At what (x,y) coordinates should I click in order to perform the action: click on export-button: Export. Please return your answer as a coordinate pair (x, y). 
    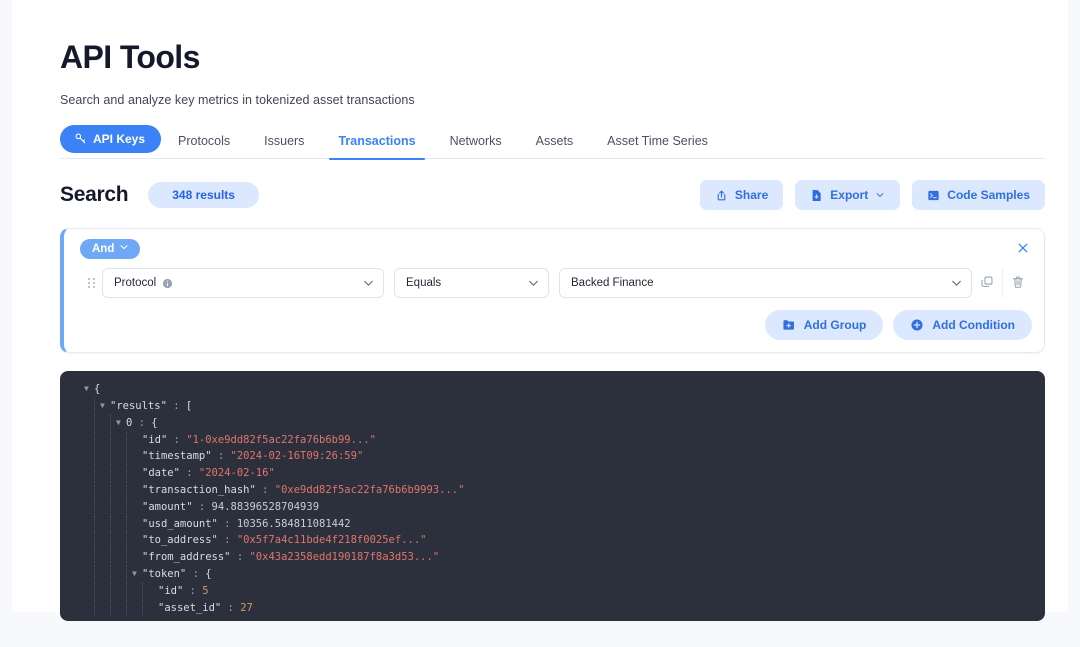
    Looking at the image, I should click on (848, 195).